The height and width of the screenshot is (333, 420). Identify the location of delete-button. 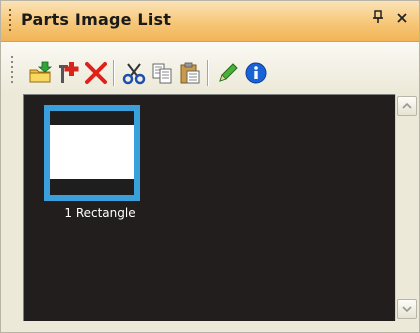
(96, 73).